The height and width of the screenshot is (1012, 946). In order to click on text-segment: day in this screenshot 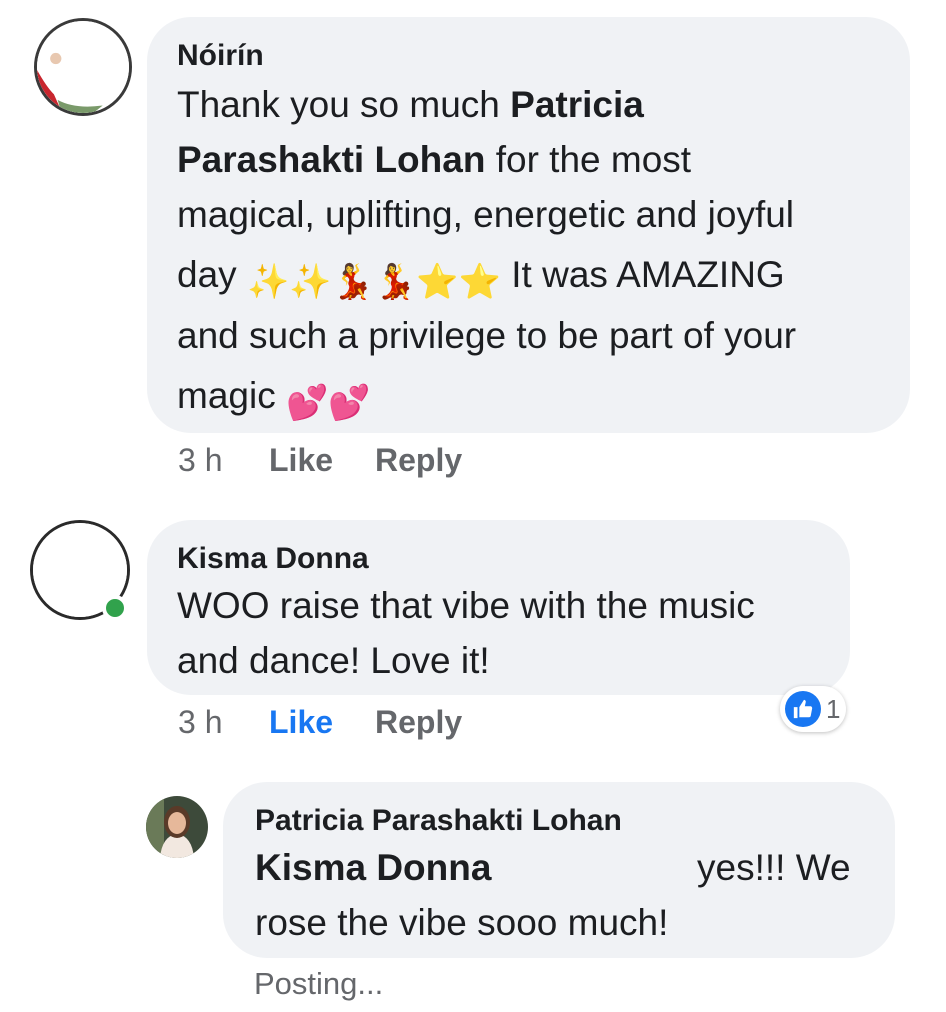, I will do `click(207, 274)`.